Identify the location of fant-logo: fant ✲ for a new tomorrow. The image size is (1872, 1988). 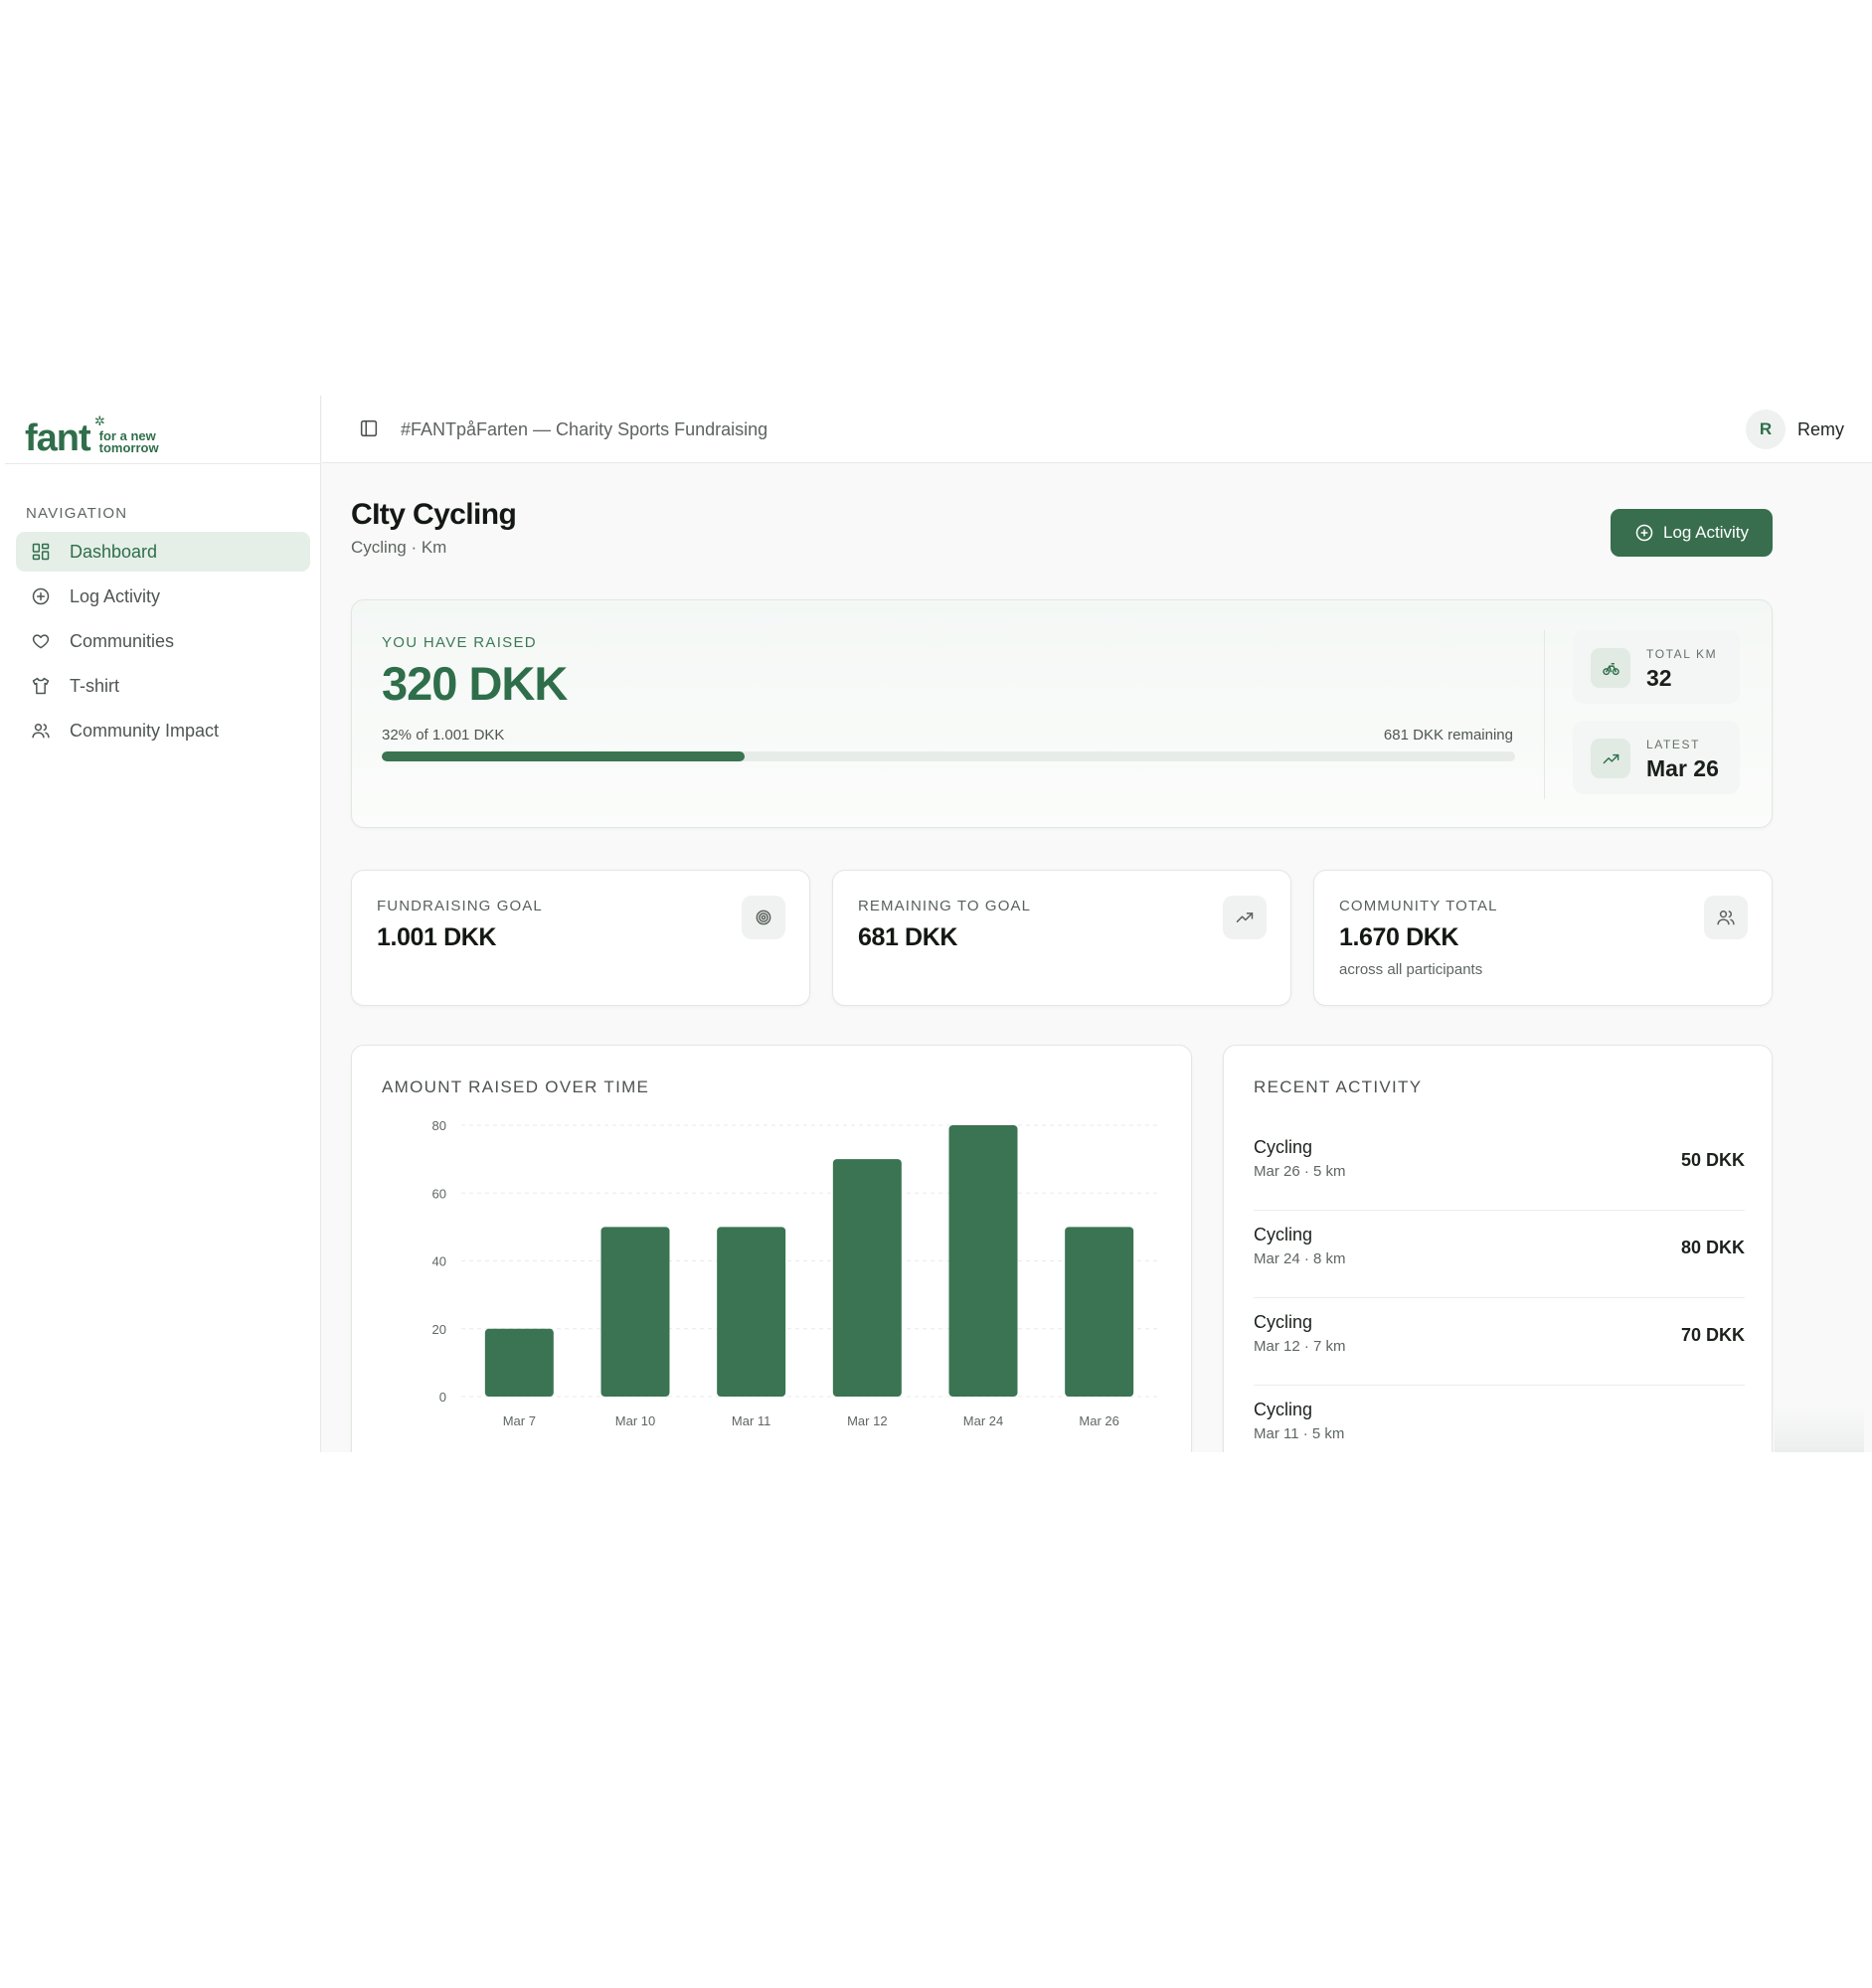
(92, 434).